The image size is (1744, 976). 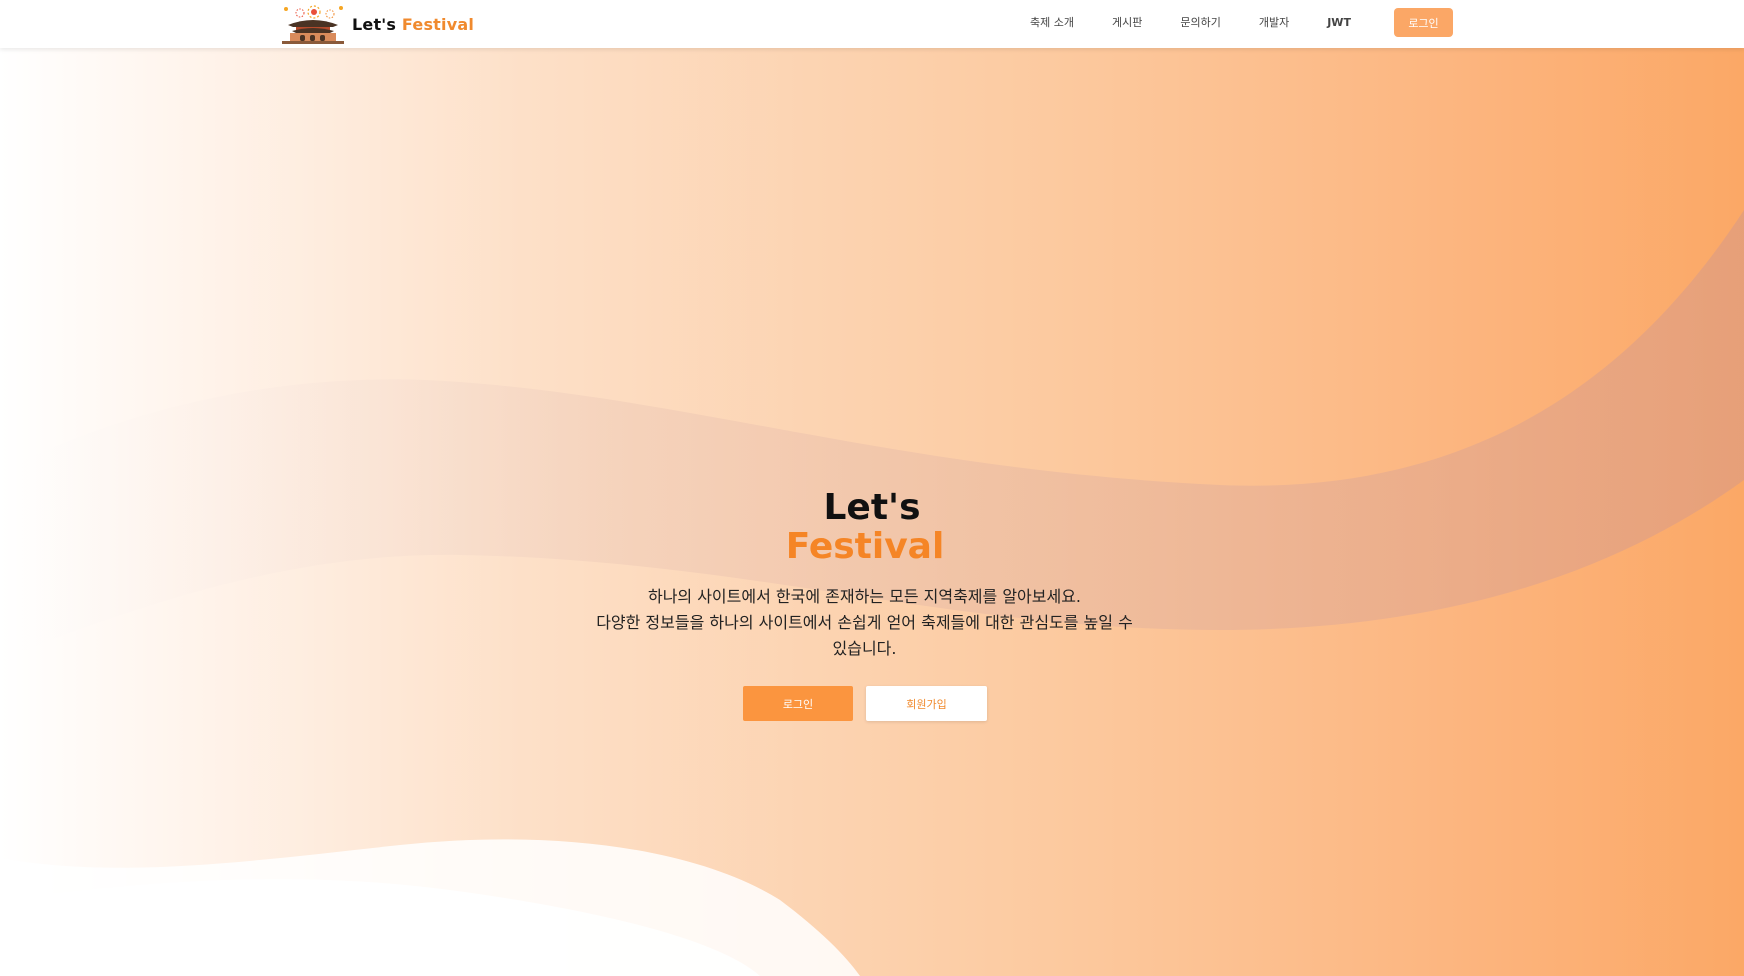 I want to click on hero-title-line1: Let's, so click(x=872, y=507).